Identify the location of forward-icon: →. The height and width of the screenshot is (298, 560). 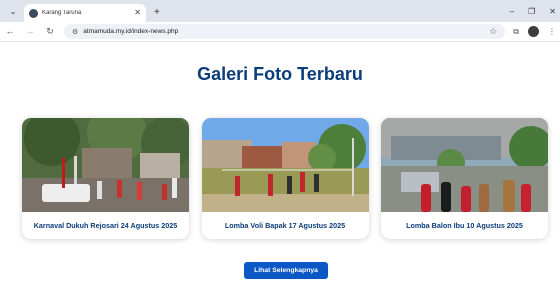
(30, 31).